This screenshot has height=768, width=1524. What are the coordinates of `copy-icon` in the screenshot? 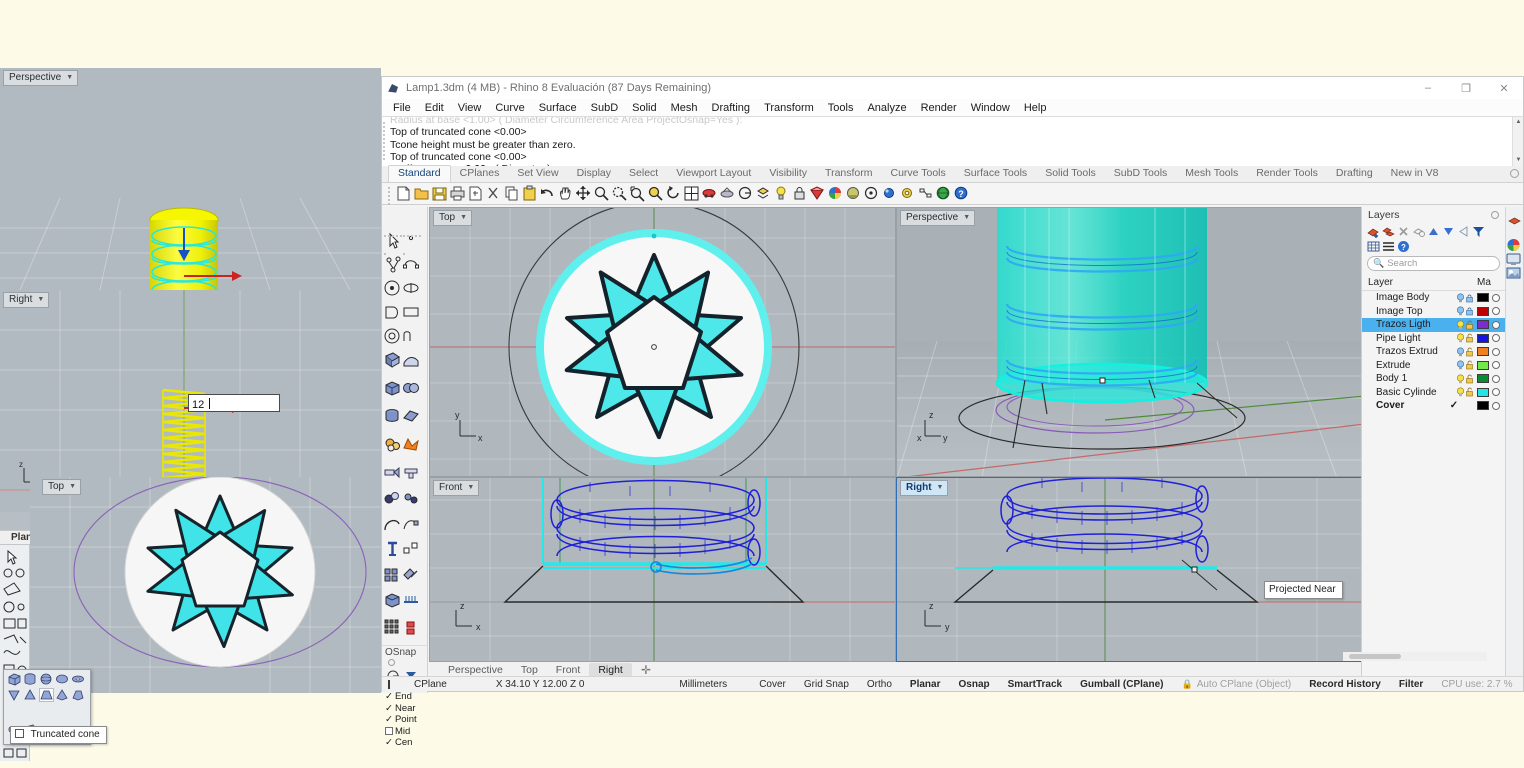 It's located at (511, 193).